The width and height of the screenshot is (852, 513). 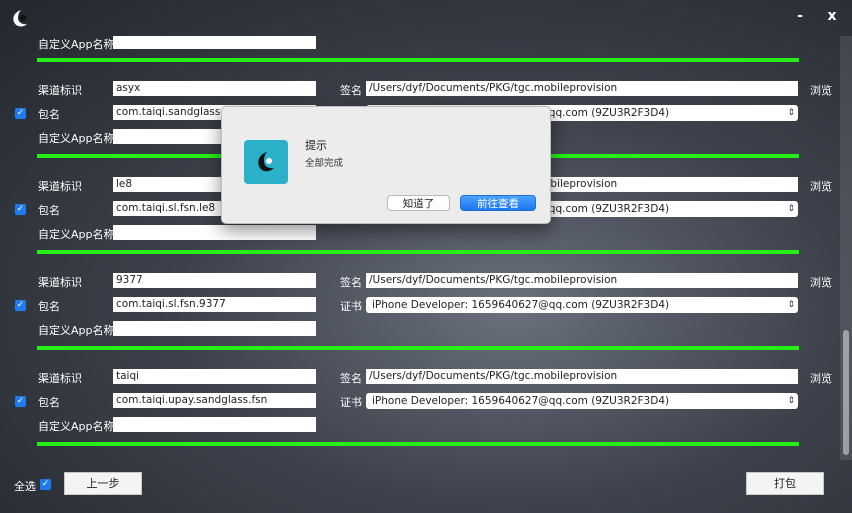 What do you see at coordinates (324, 163) in the screenshot?
I see `dialog-message: 全部完成` at bounding box center [324, 163].